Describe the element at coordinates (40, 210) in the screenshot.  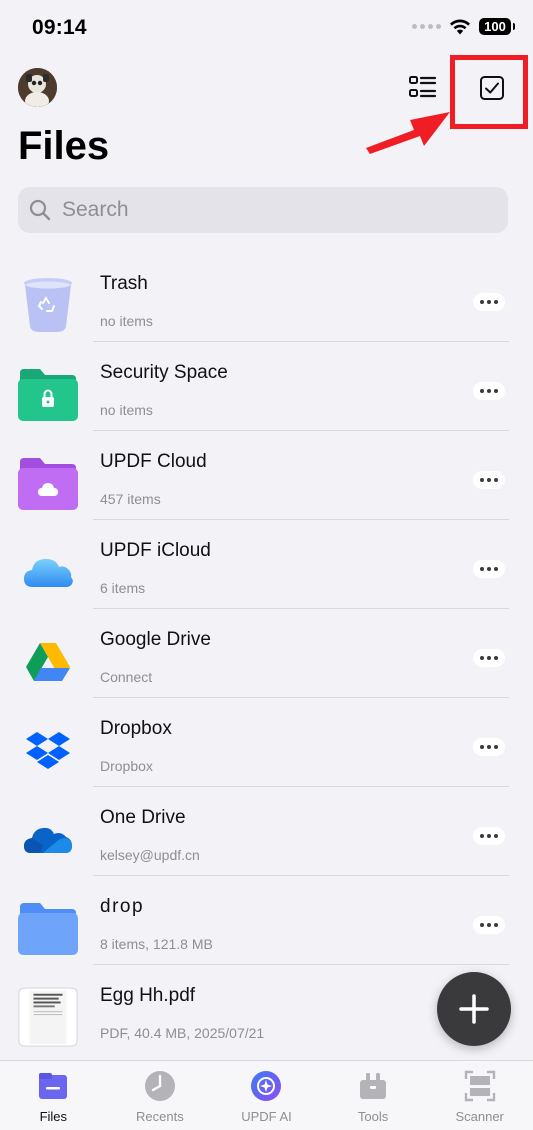
I see `search-icon` at that location.